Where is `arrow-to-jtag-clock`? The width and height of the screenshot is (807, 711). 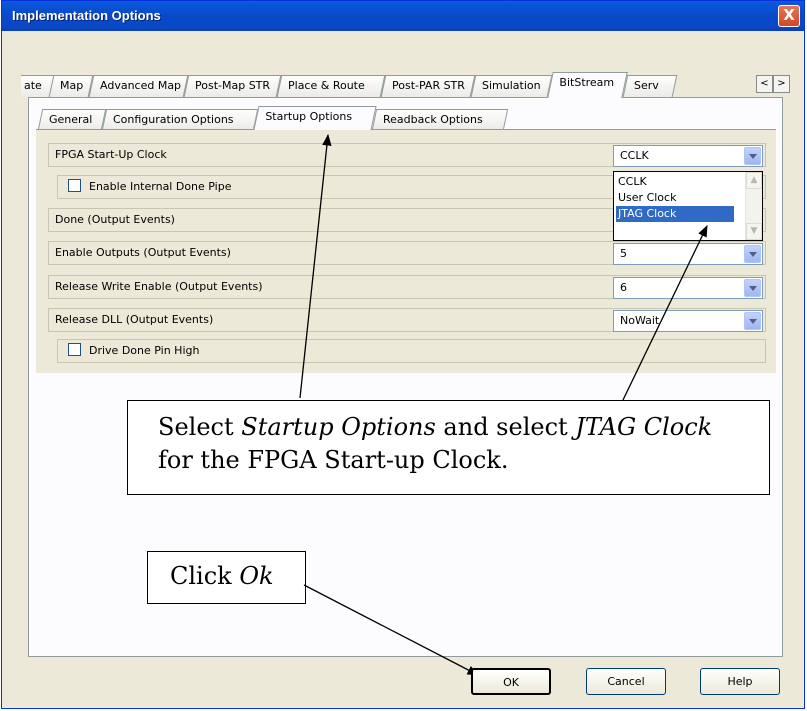
arrow-to-jtag-clock is located at coordinates (665, 312).